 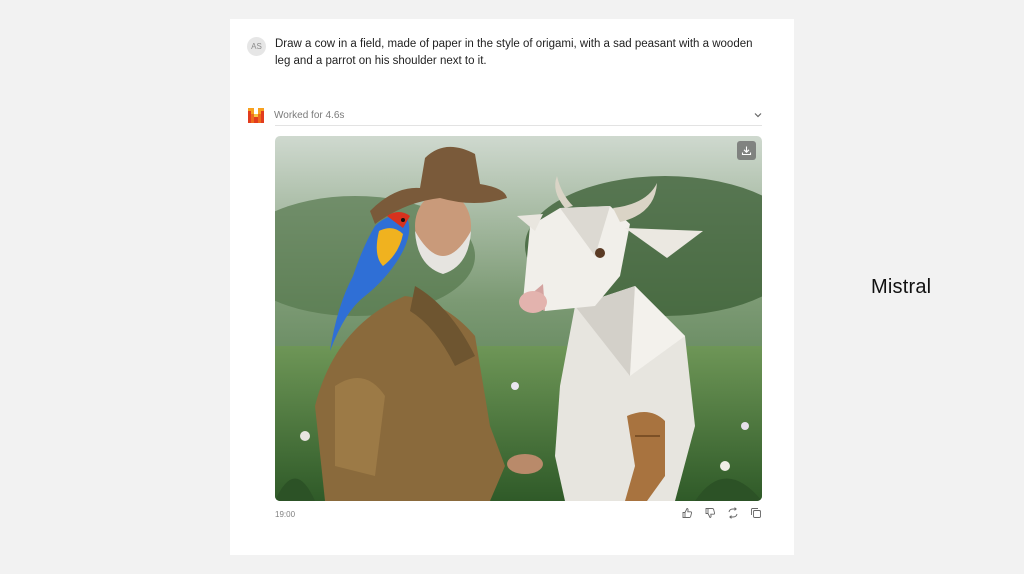 What do you see at coordinates (733, 513) in the screenshot?
I see `regenerate-icon` at bounding box center [733, 513].